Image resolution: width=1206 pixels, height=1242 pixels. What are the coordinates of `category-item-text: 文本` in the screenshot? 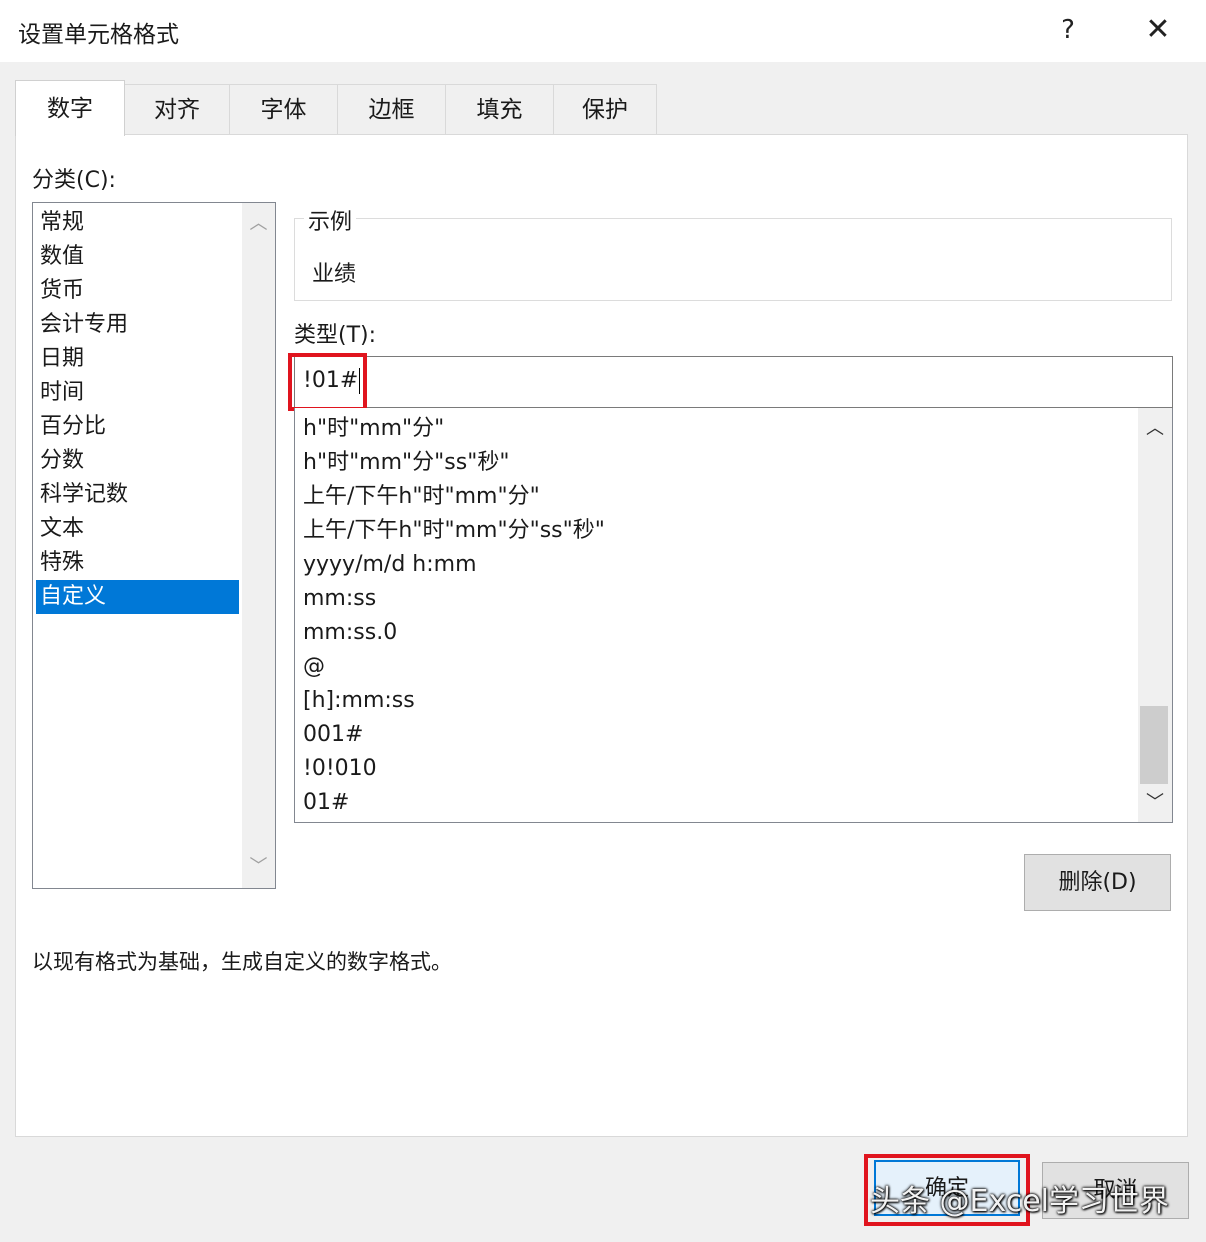 It's located at (137, 529).